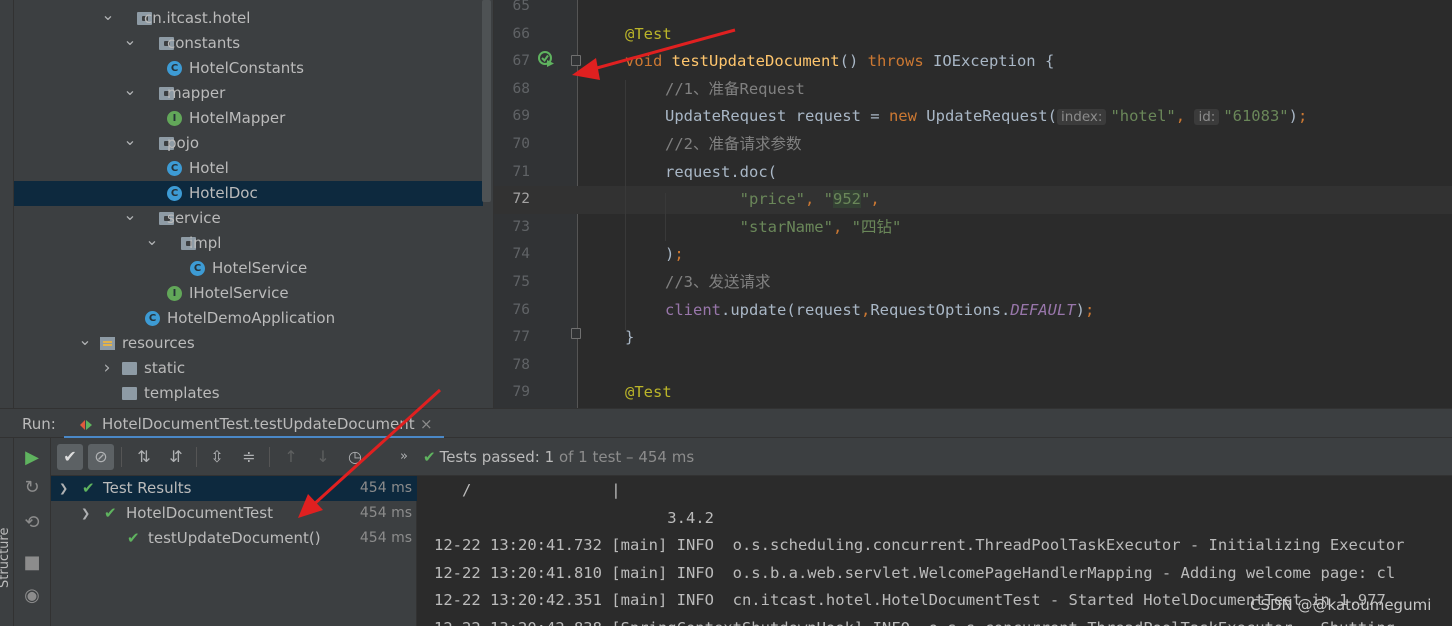 The image size is (1452, 626). I want to click on console-line: 3.4.2, so click(574, 517).